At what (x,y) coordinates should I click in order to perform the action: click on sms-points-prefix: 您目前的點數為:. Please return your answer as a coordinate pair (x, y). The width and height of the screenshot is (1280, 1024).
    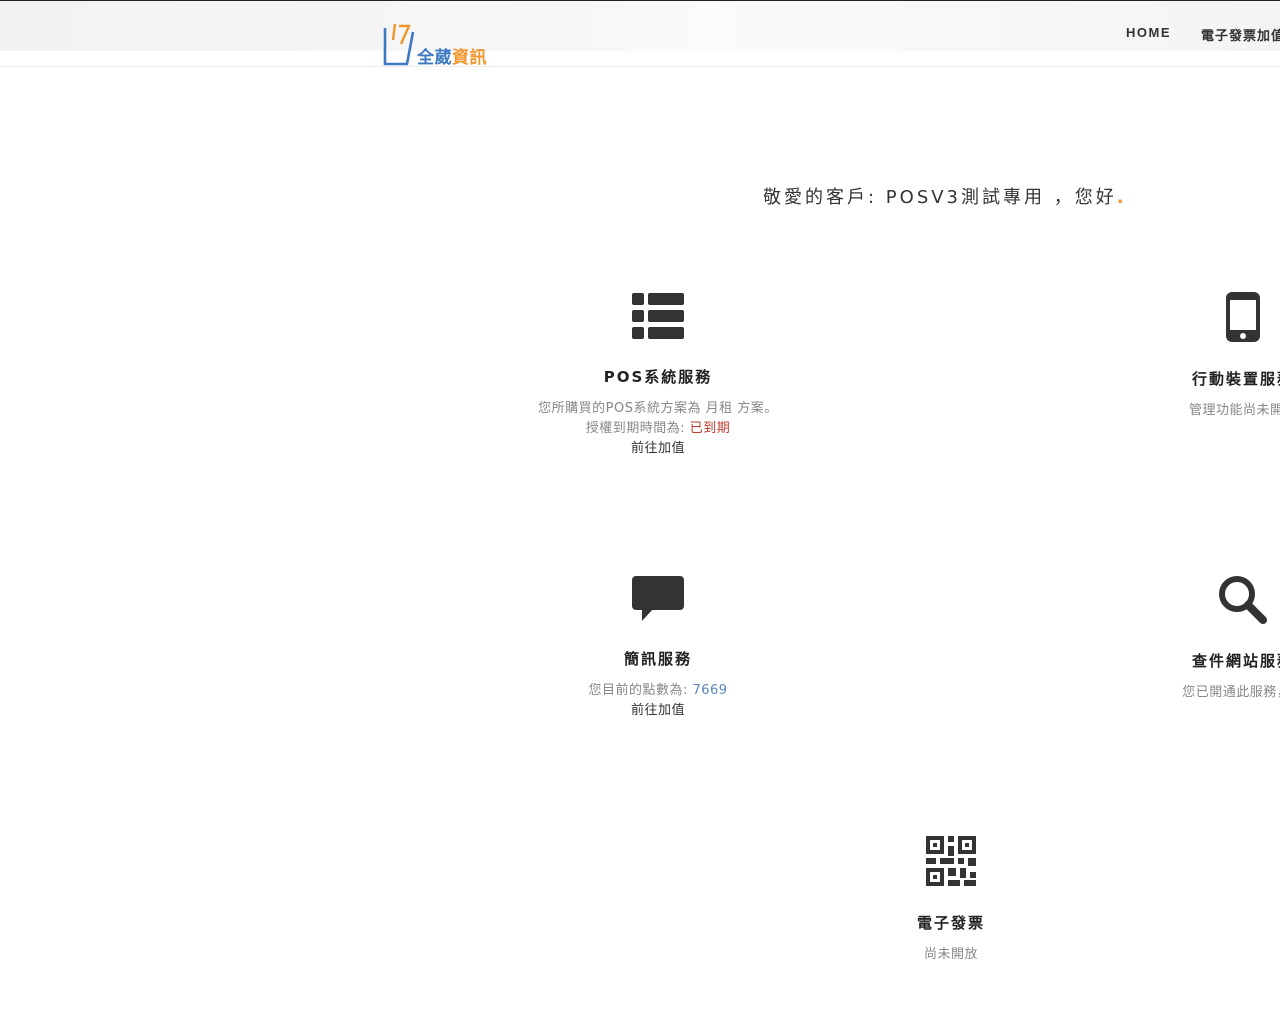
    Looking at the image, I should click on (638, 690).